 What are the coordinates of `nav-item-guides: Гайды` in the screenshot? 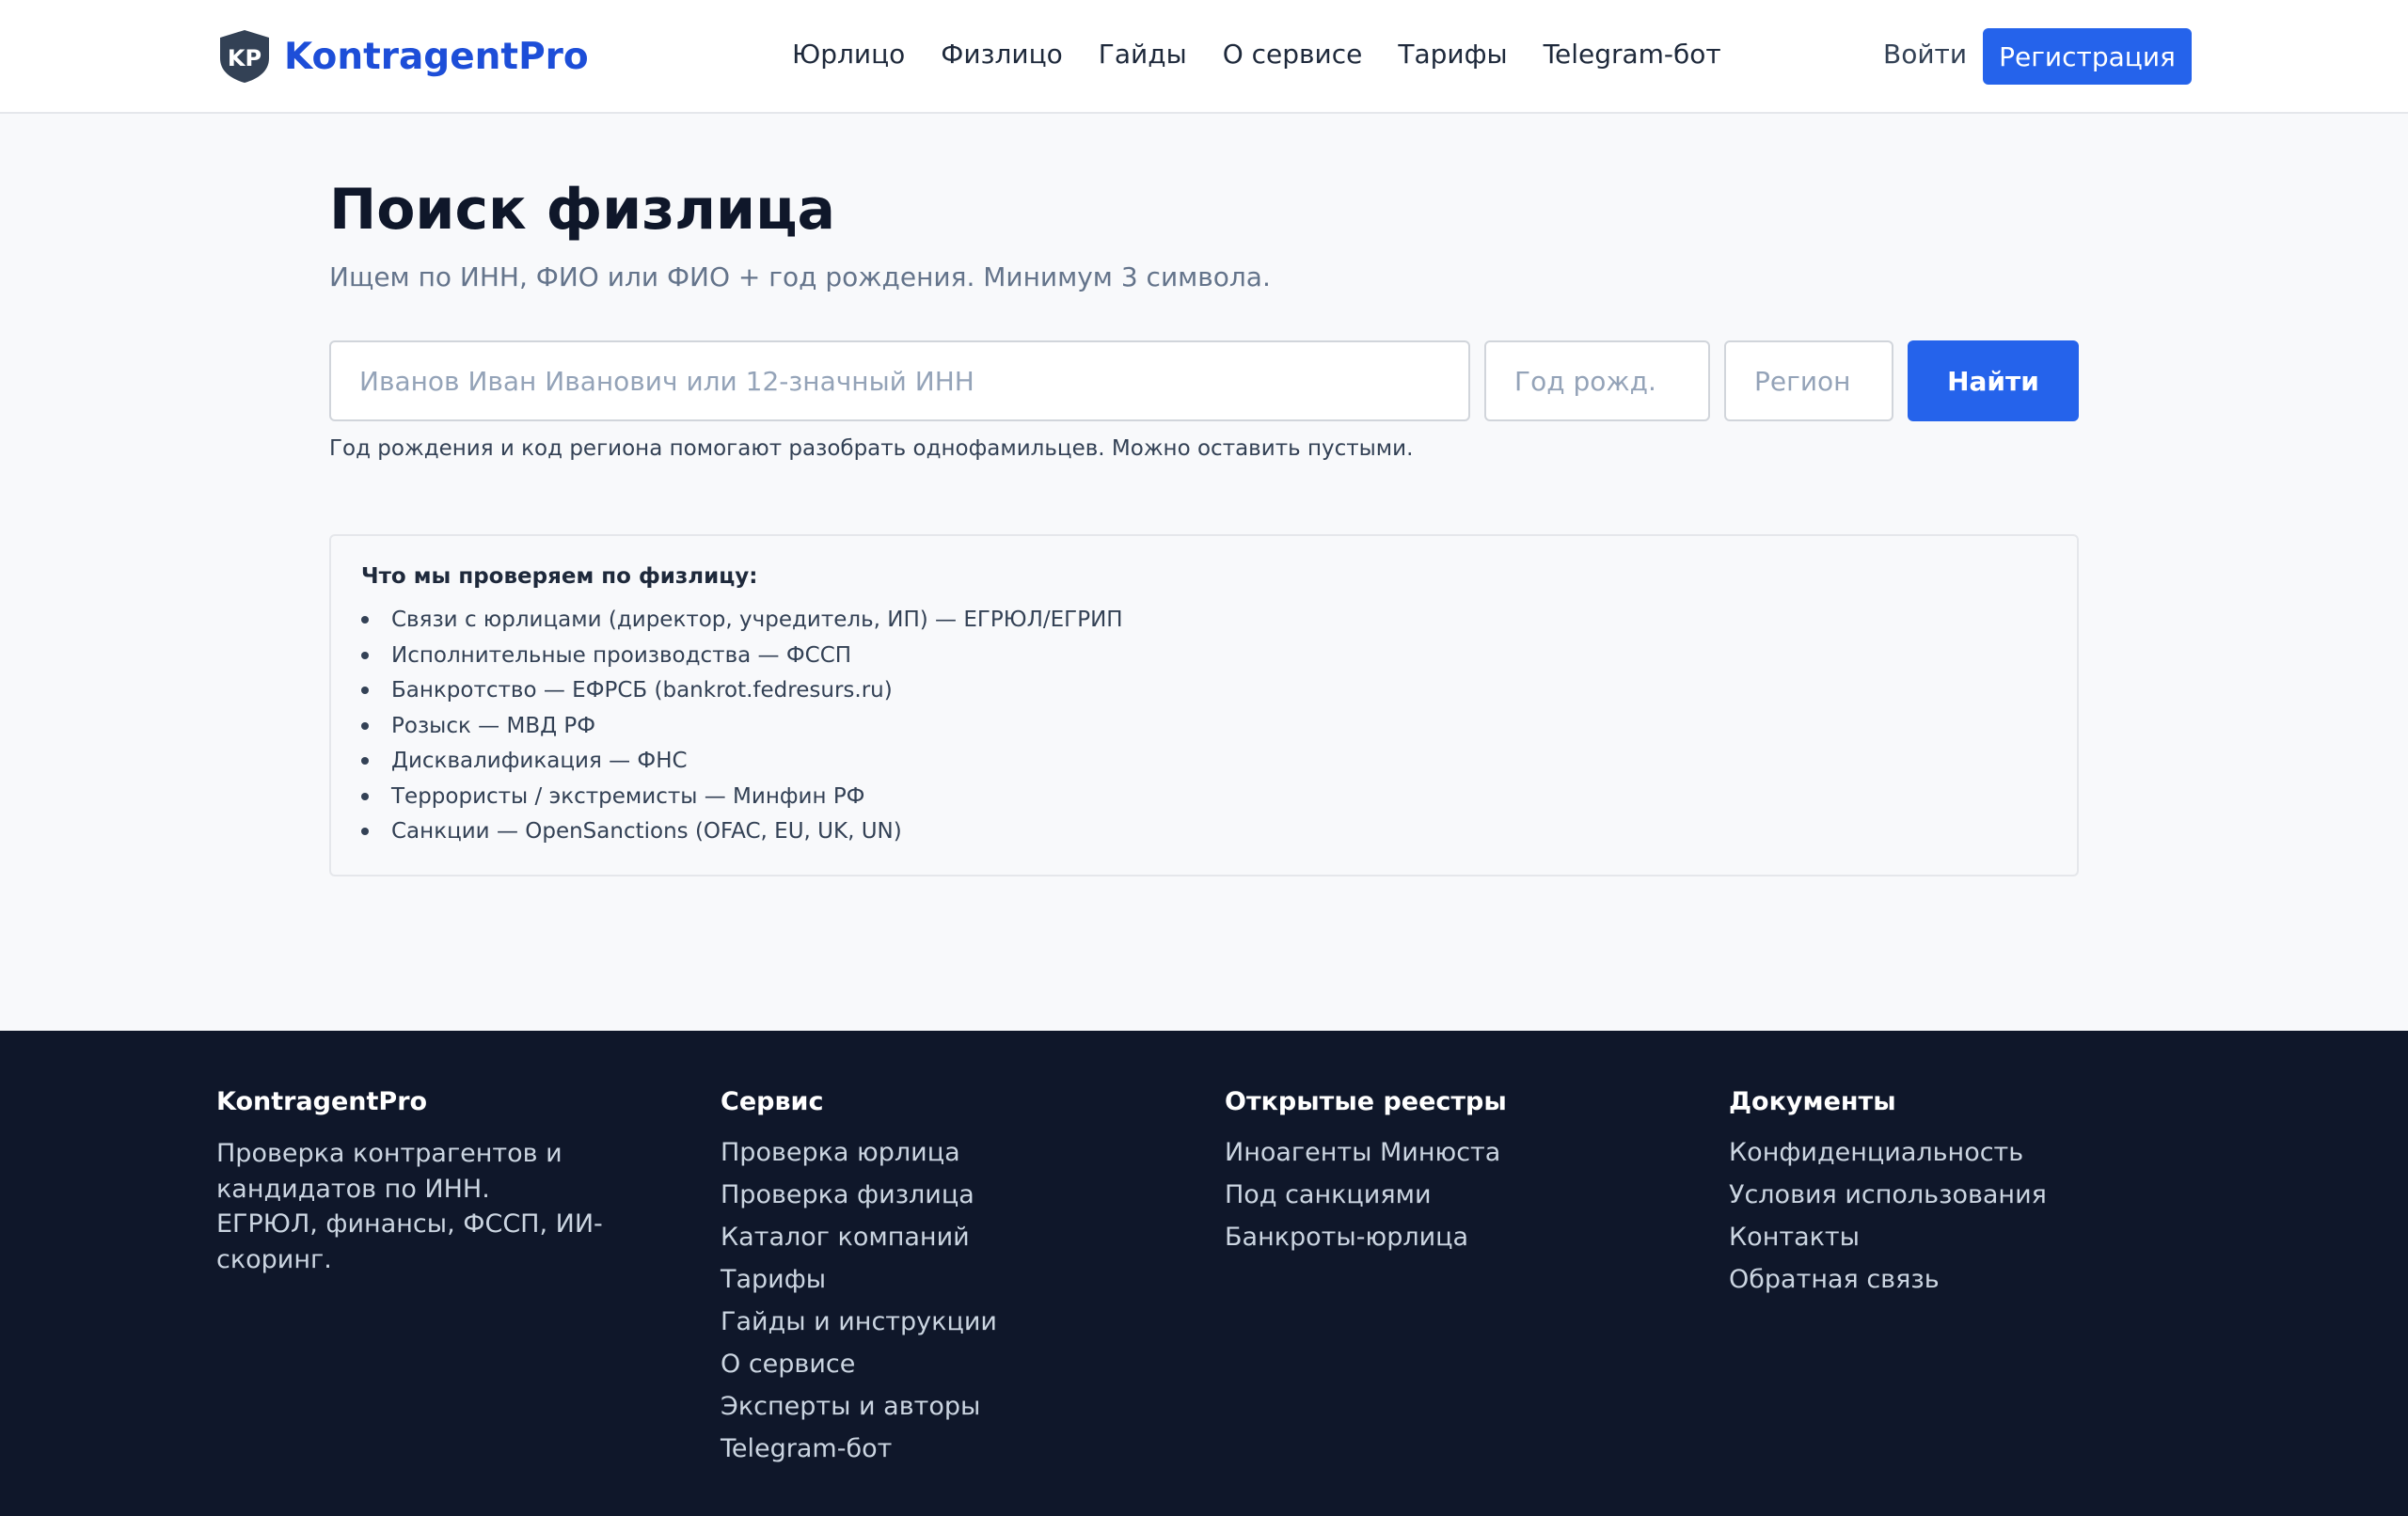 It's located at (1143, 54).